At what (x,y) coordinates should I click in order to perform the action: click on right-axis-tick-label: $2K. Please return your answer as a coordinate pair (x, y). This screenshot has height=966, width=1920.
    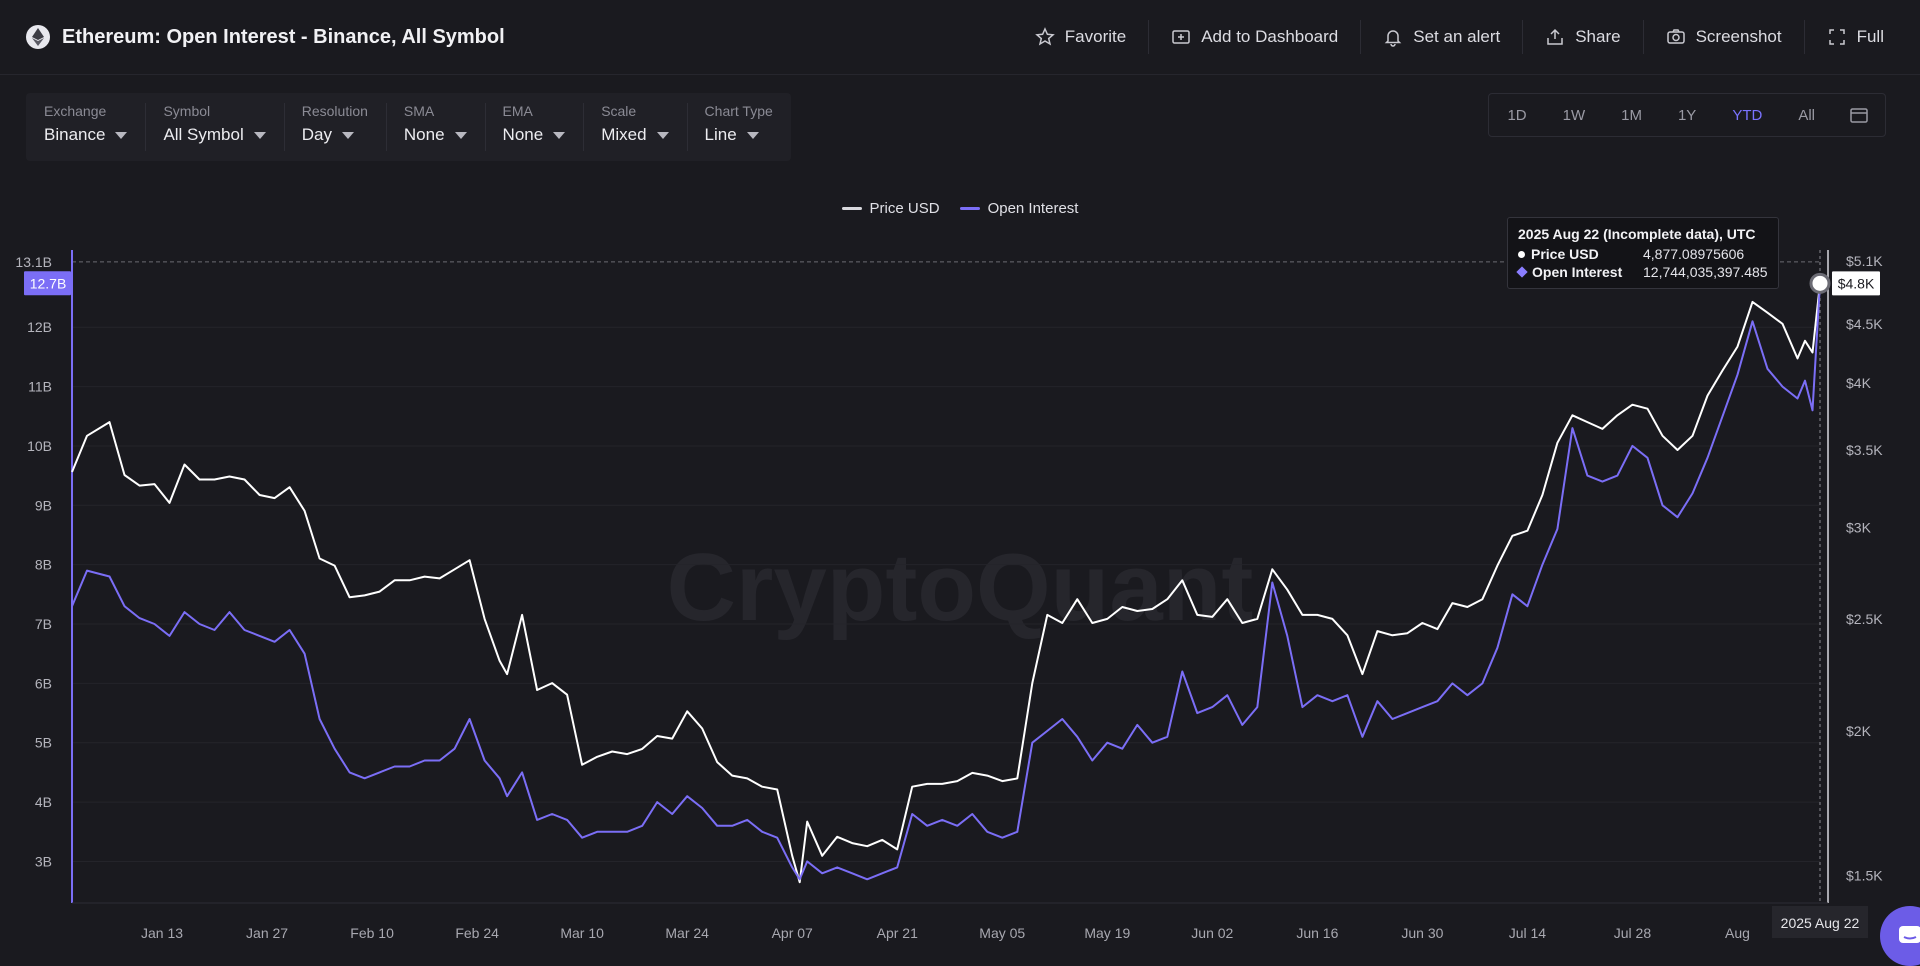
    Looking at the image, I should click on (1859, 731).